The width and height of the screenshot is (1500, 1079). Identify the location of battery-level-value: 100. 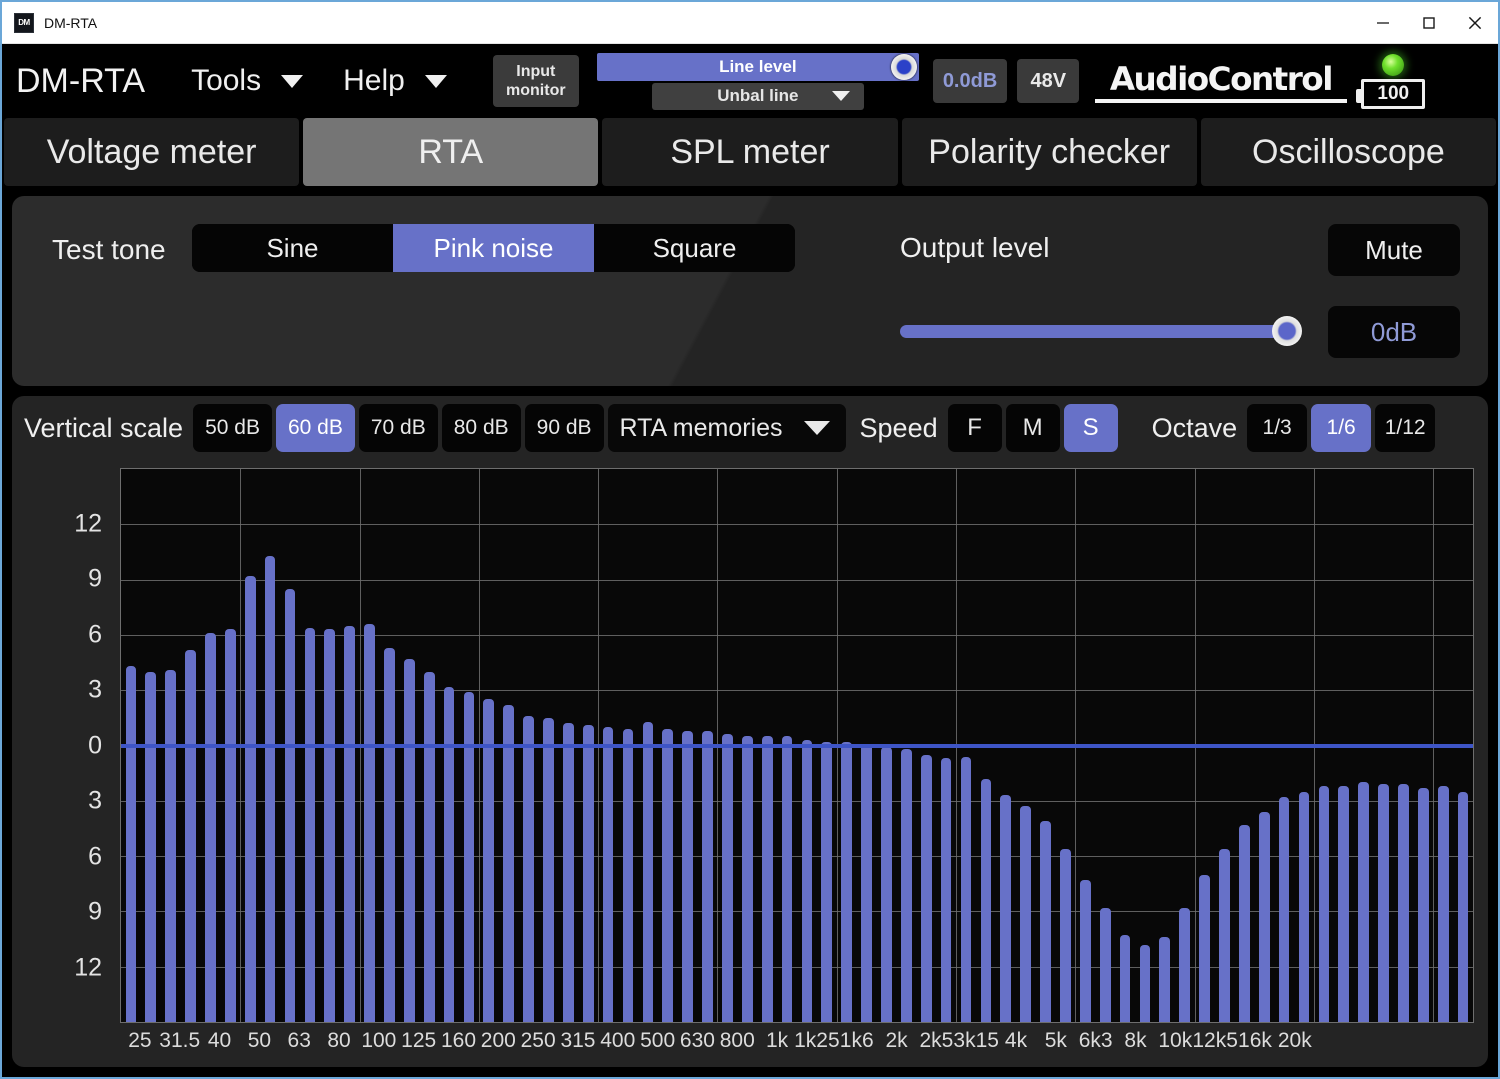
(1393, 93).